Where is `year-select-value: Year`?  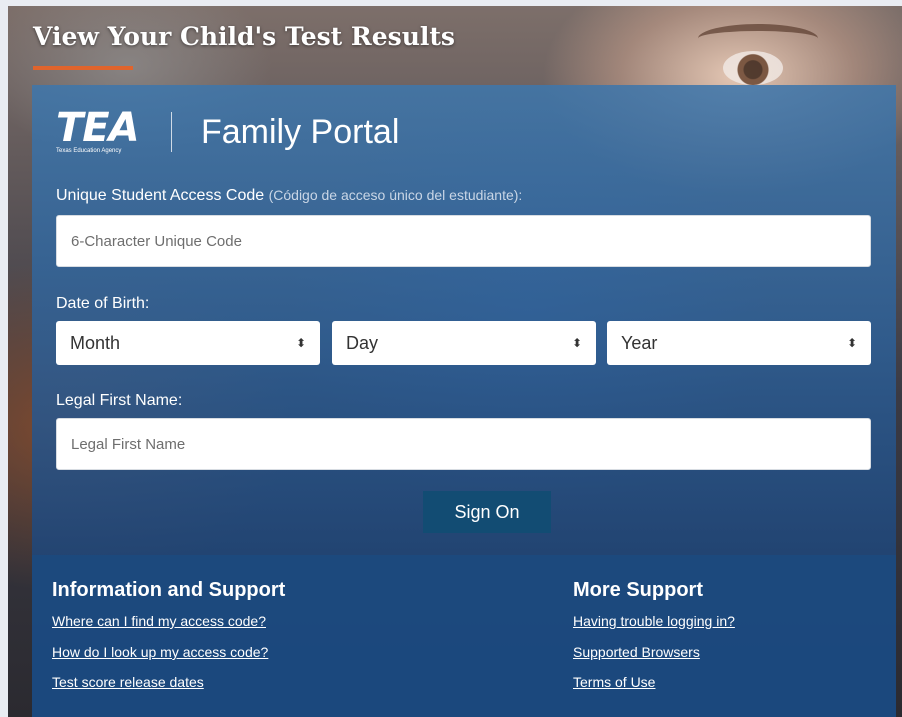
year-select-value: Year is located at coordinates (639, 342).